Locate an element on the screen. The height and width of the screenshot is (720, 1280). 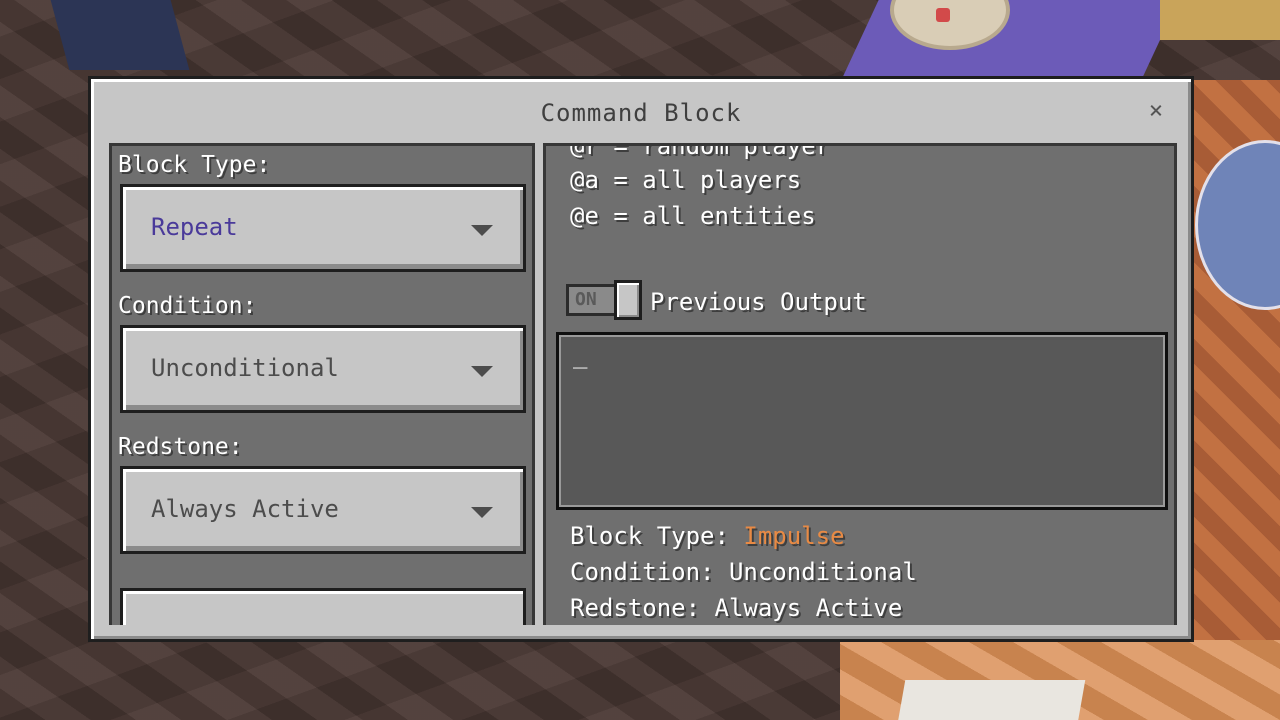
summary-block-type: Block Type: Impulse is located at coordinates (707, 536).